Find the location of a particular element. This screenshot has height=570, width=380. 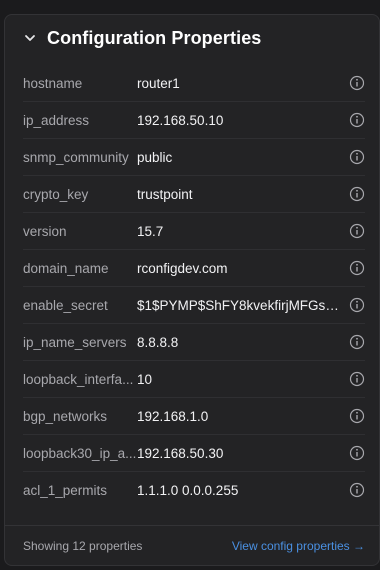

property-row-acl-1-permits: acl_1_permits 1.1.1.0 0.0.0.255 is located at coordinates (194, 490).